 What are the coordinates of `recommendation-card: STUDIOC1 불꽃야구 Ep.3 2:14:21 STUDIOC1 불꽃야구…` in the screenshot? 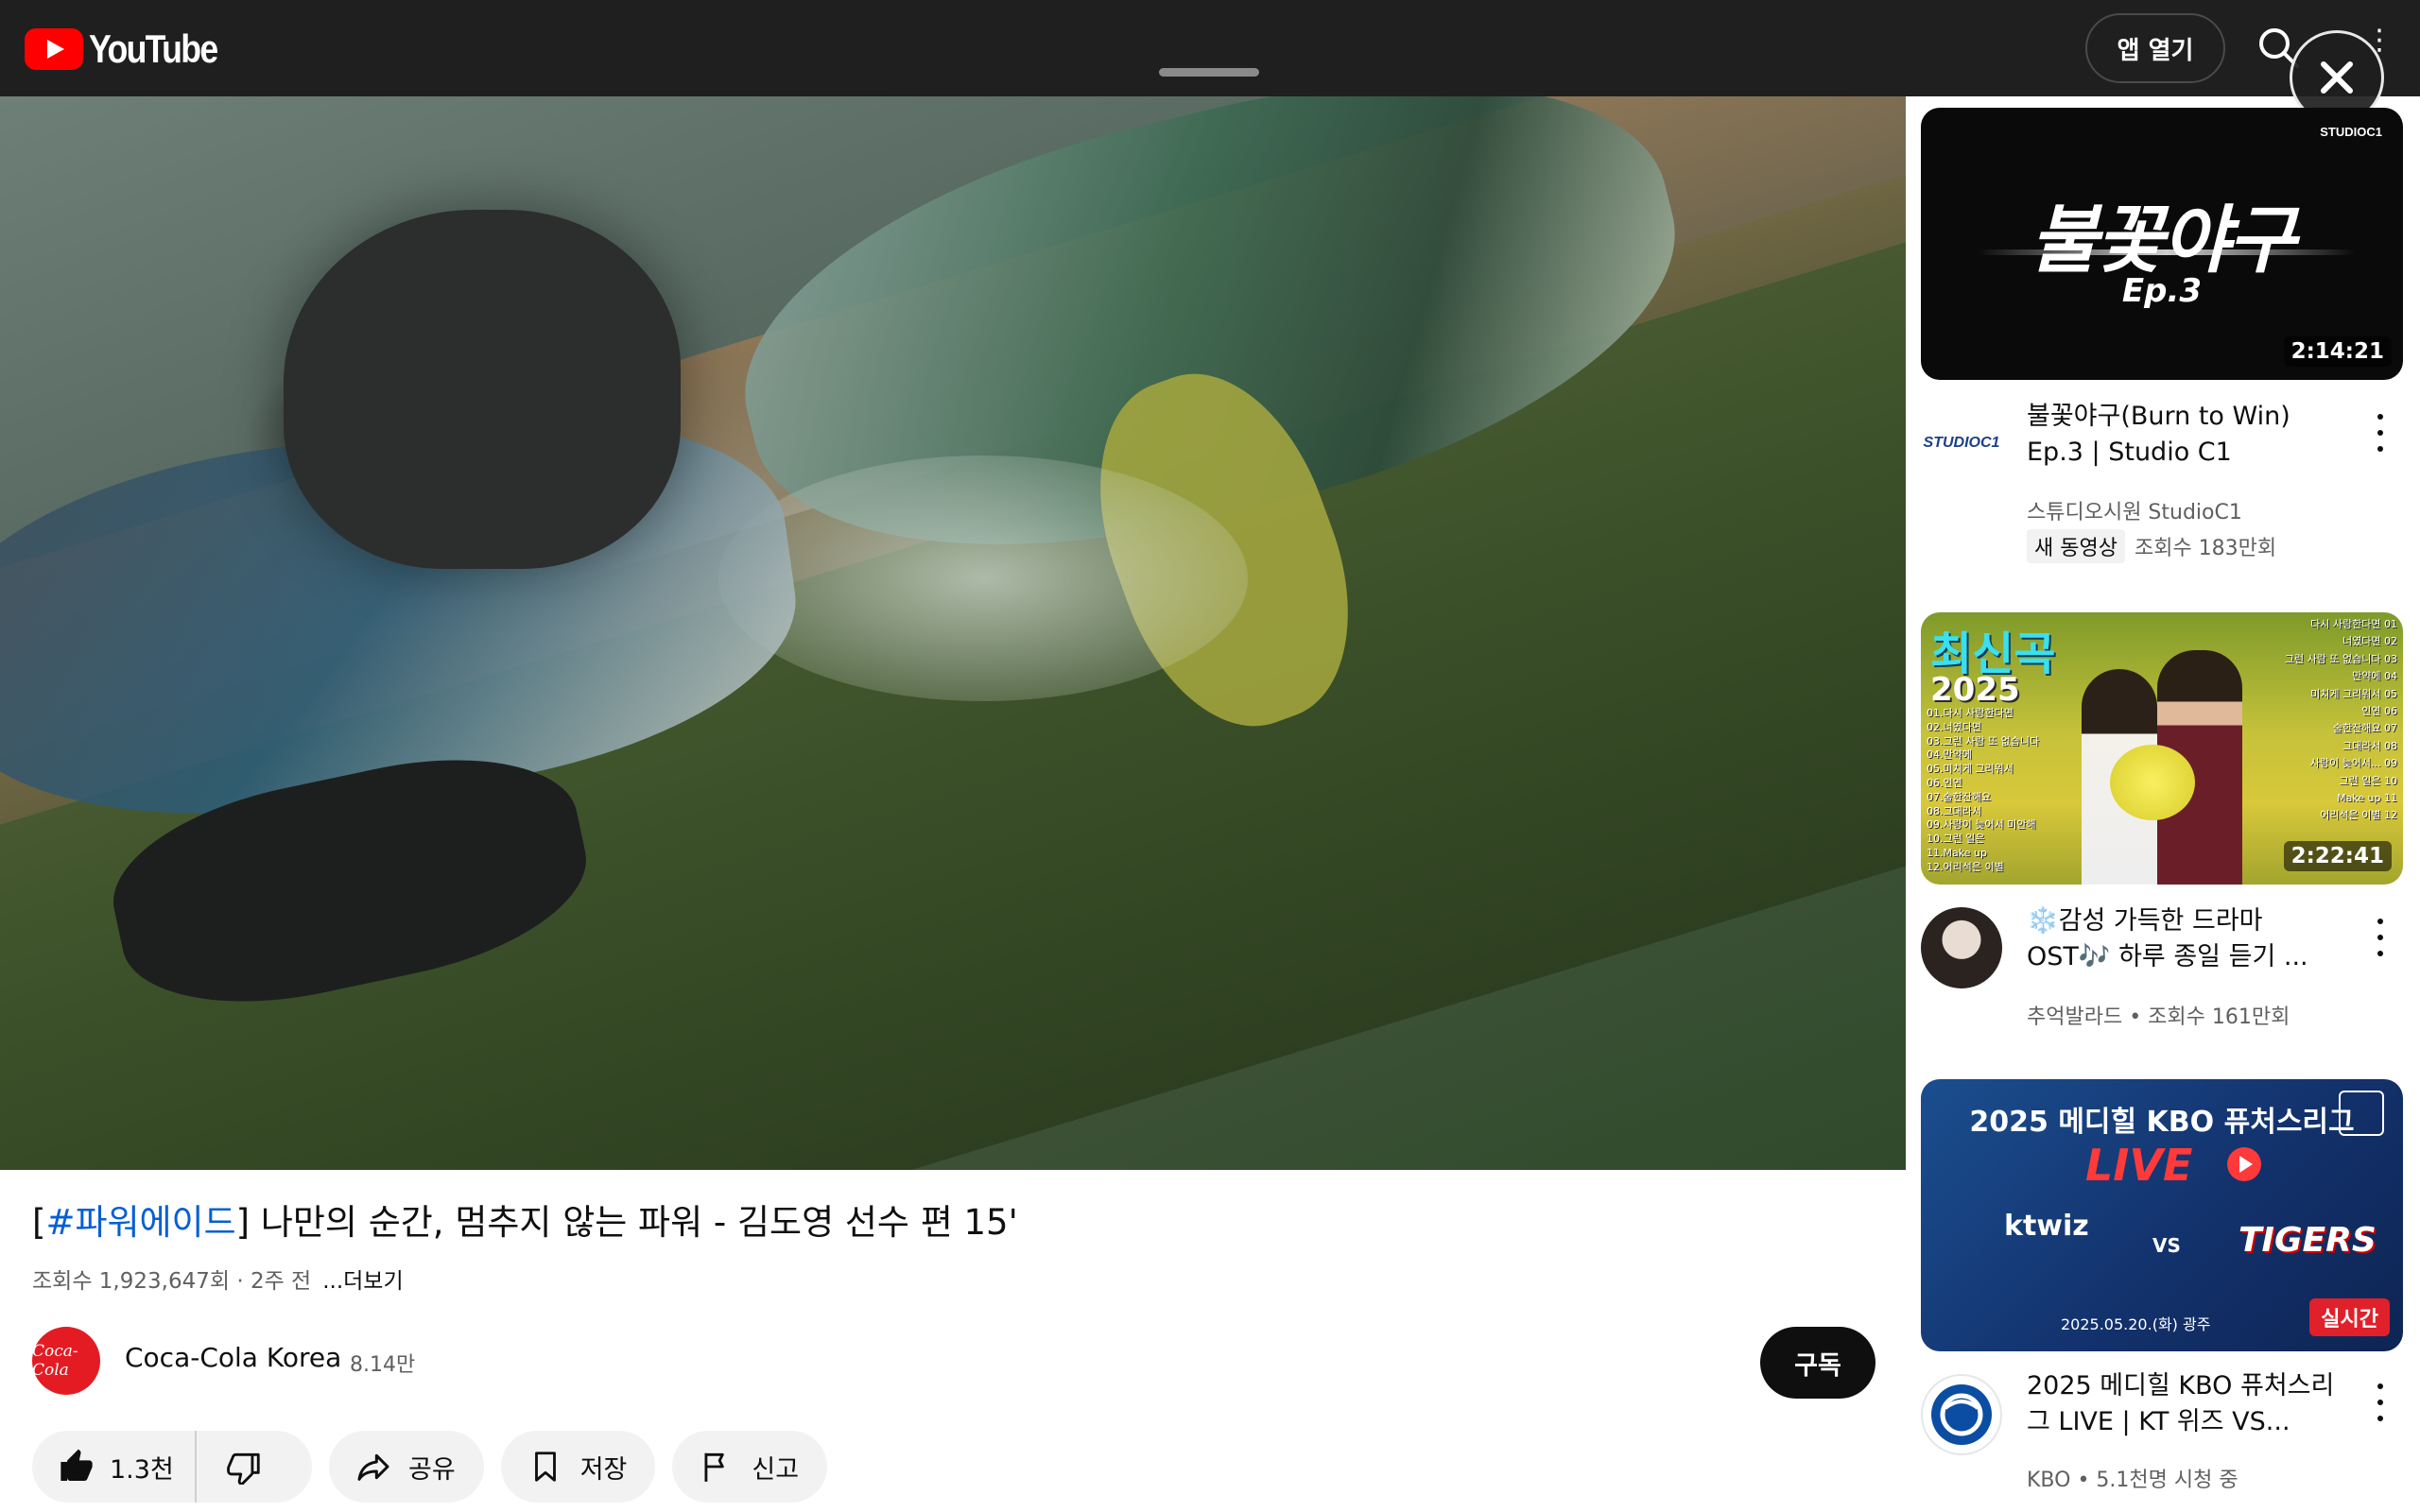 It's located at (2162, 335).